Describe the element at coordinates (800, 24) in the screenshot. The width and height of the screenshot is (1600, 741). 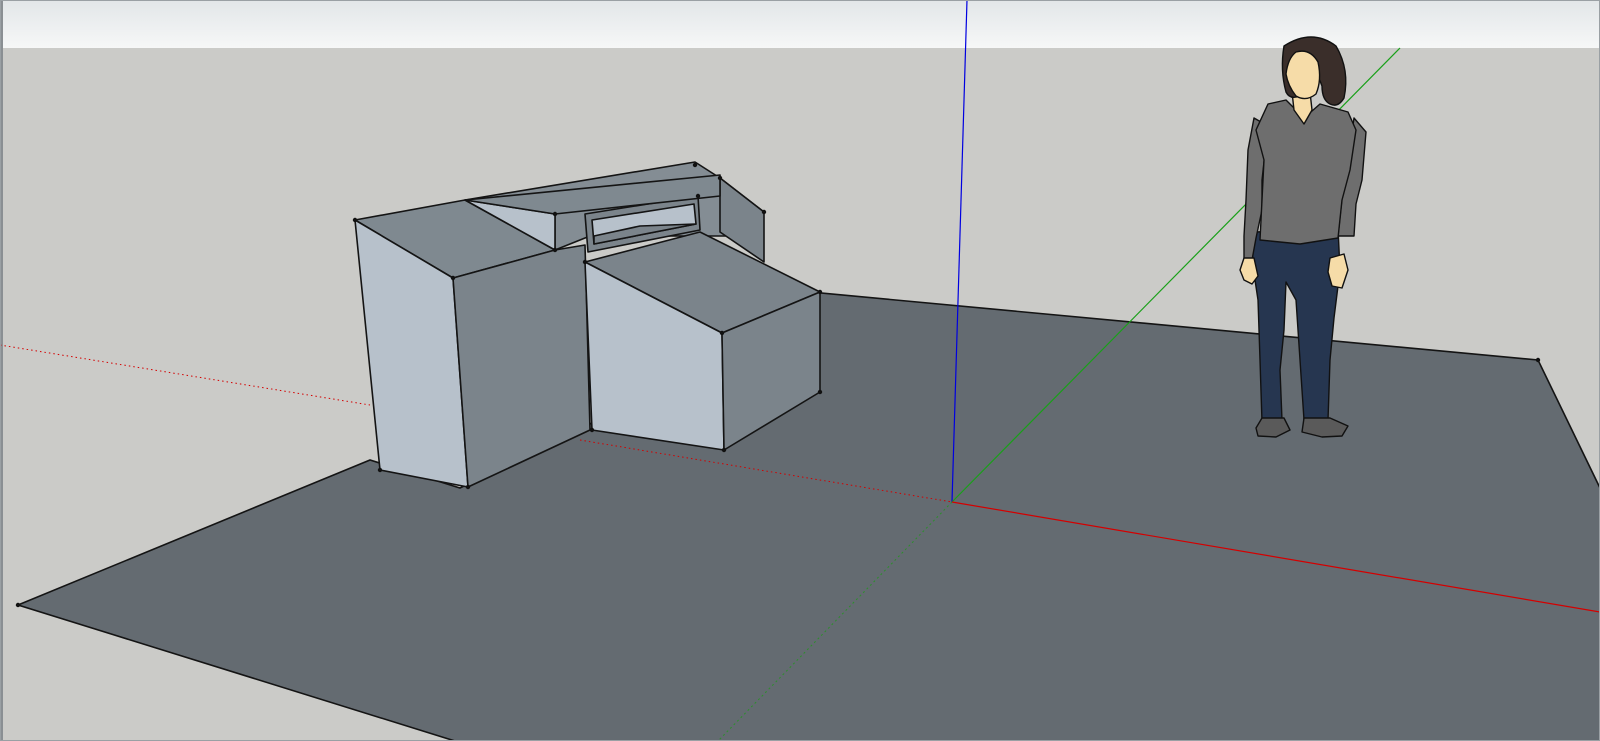
I see `sky-band` at that location.